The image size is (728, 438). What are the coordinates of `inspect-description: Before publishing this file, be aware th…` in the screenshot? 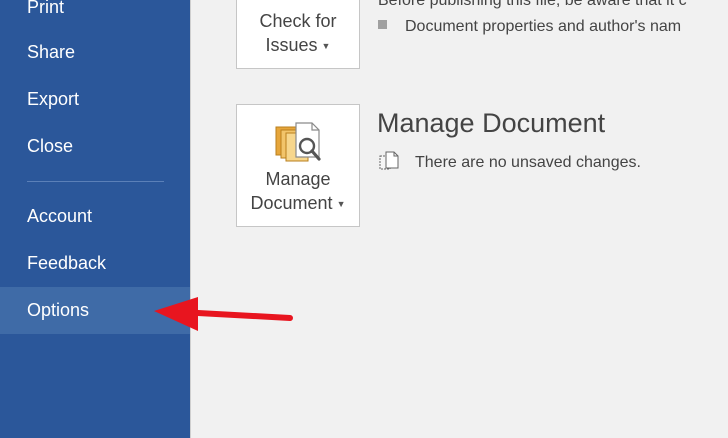 It's located at (532, 4).